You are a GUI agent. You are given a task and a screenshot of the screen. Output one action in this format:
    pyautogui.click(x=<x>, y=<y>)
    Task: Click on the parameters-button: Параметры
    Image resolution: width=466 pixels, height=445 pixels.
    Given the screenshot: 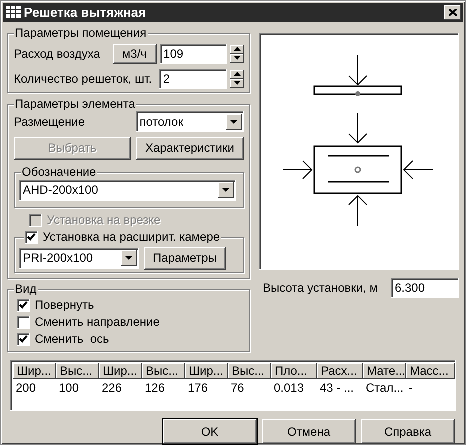 What is the action you would take?
    pyautogui.click(x=185, y=258)
    